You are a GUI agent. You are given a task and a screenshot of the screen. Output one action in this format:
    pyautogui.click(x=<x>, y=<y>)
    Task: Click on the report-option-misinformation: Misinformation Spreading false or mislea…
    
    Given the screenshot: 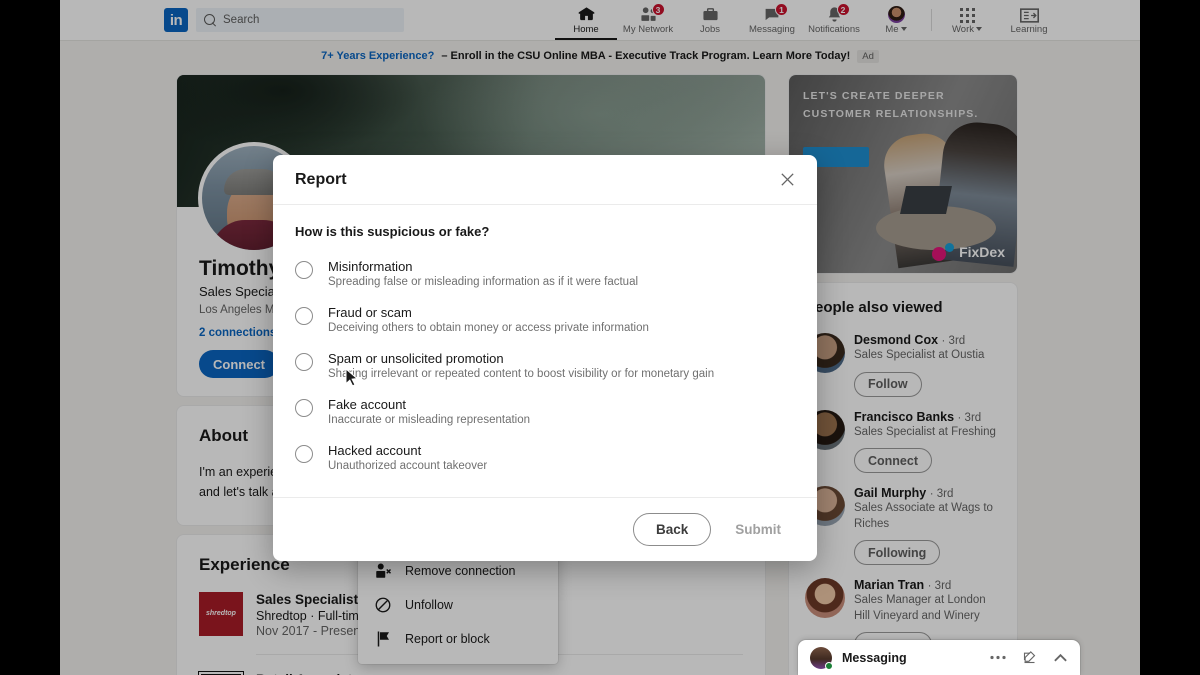 What is the action you would take?
    pyautogui.click(x=545, y=274)
    